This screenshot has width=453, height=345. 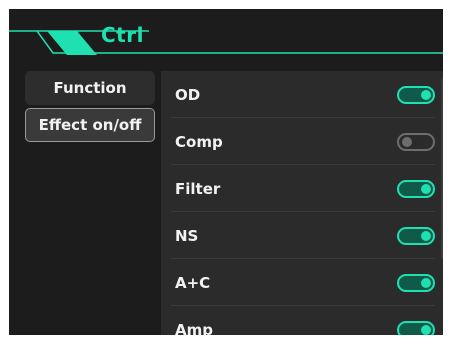 I want to click on menu-item-label: Effect on/off, so click(x=90, y=125).